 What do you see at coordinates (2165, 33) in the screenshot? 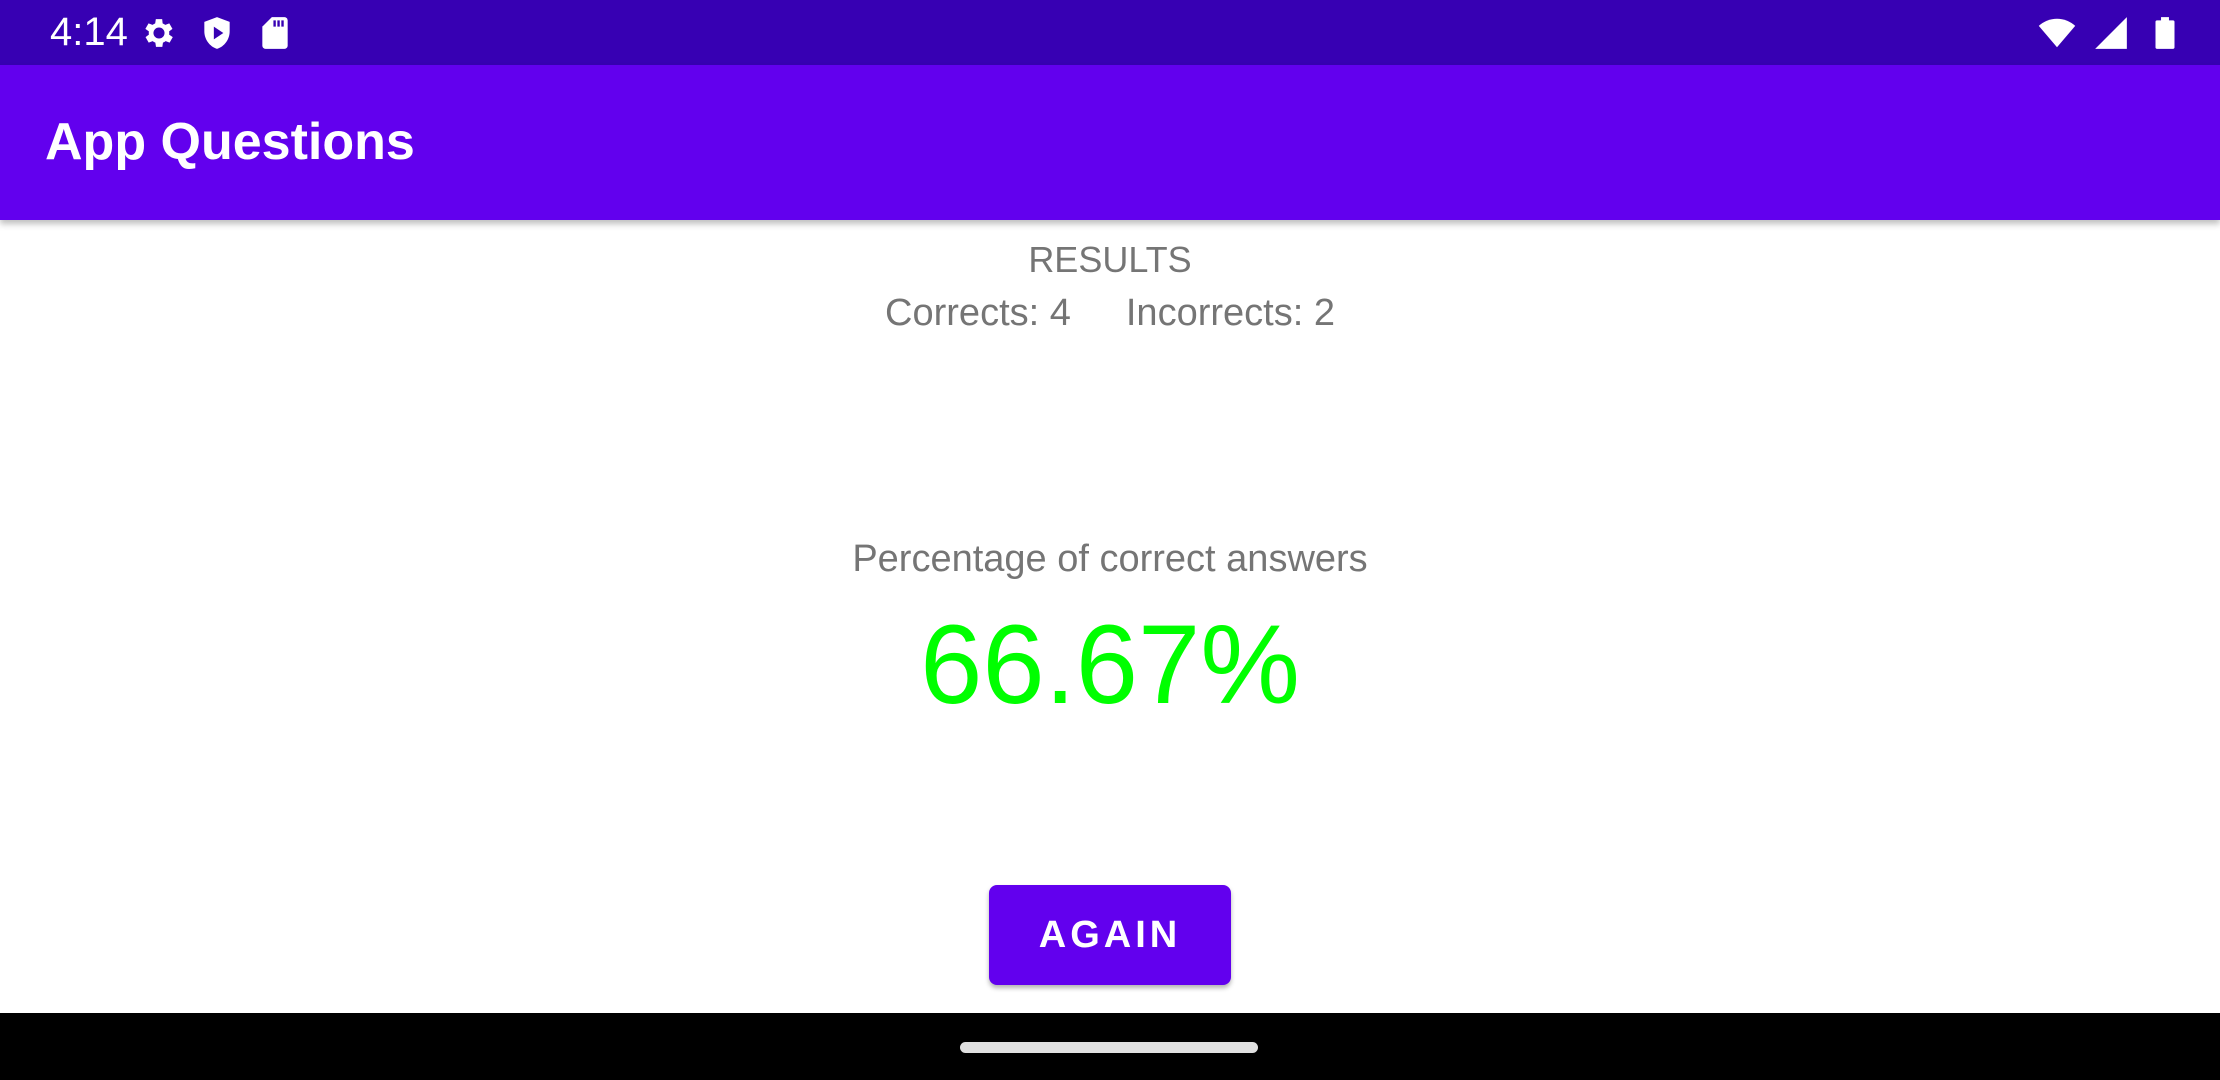
I see `battery-icon` at bounding box center [2165, 33].